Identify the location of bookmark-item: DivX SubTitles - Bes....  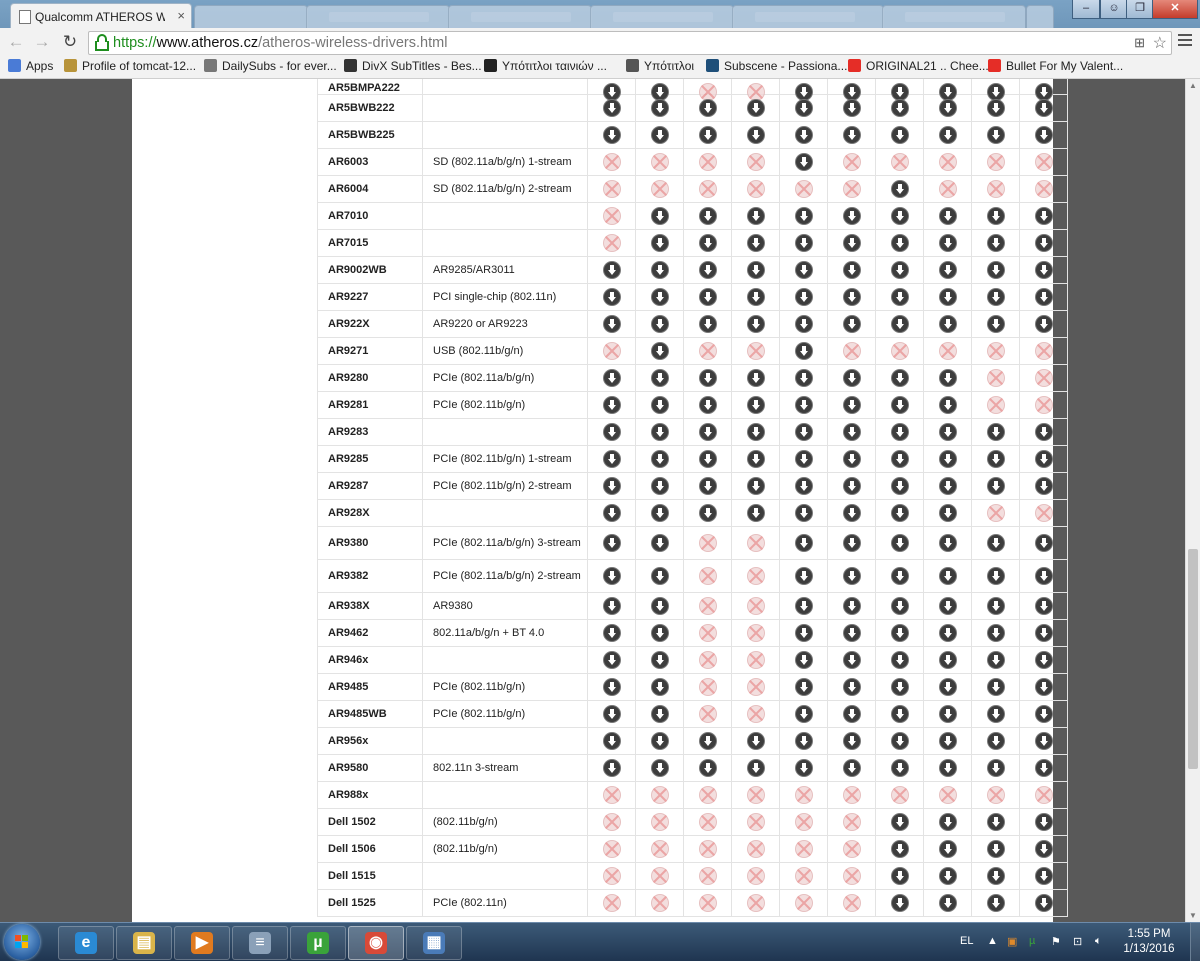
(413, 66).